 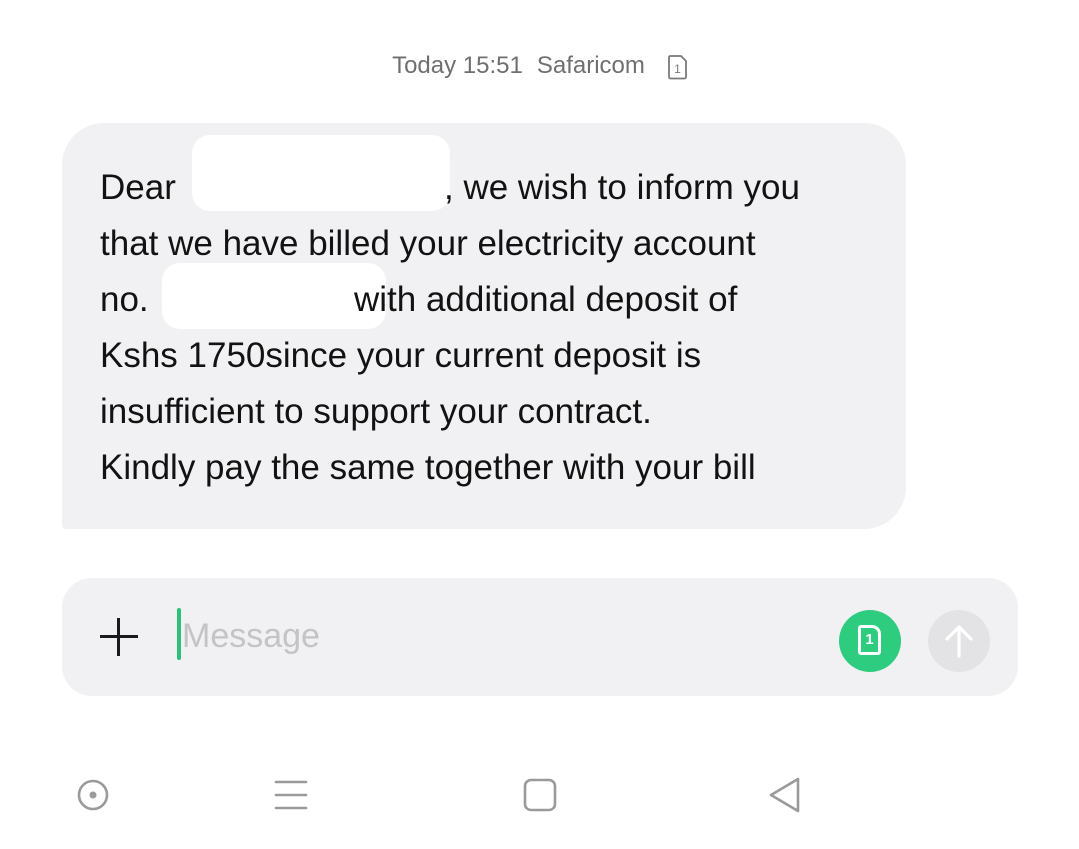 I want to click on redacted-name, so click(x=321, y=173).